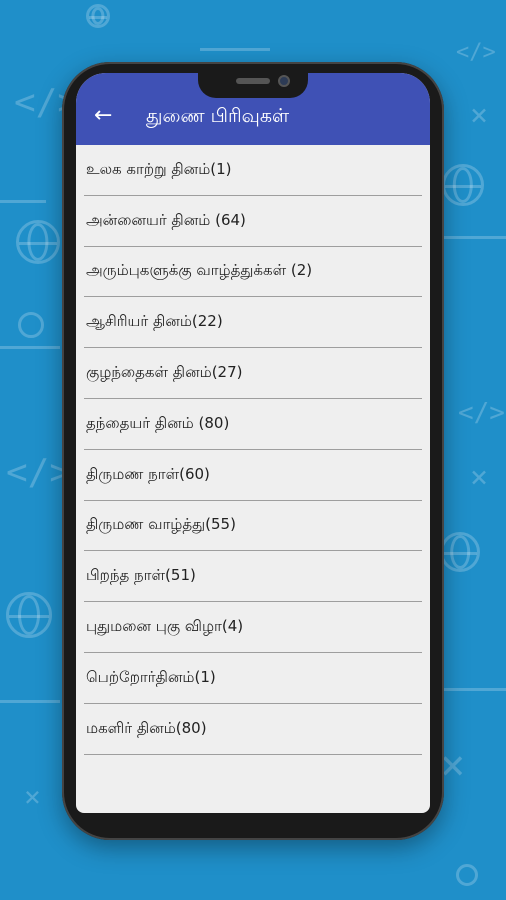 This screenshot has width=506, height=900. Describe the element at coordinates (218, 116) in the screenshot. I see `page-title: துணை பிரிவுகள்` at that location.